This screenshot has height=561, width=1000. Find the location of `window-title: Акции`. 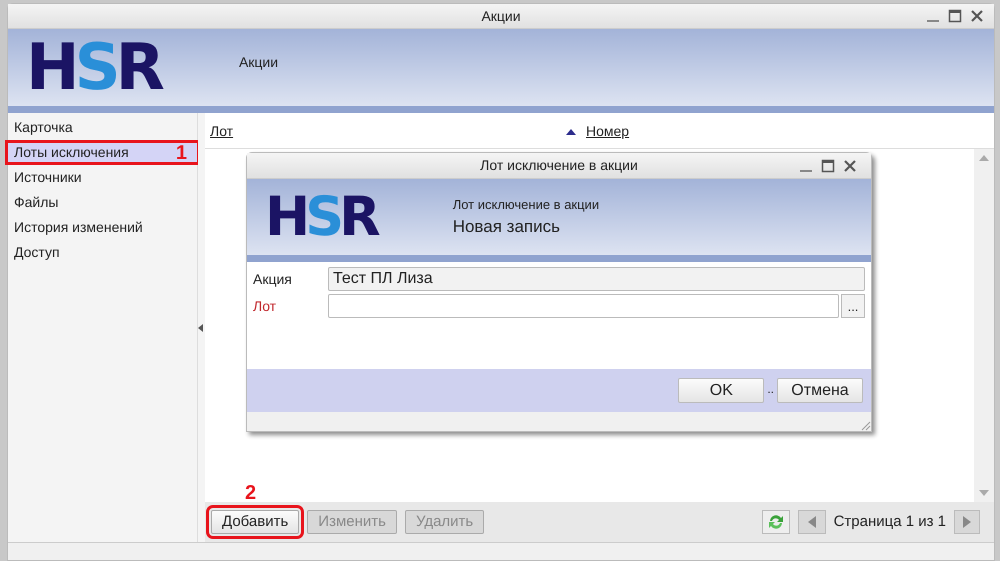

window-title: Акции is located at coordinates (501, 16).